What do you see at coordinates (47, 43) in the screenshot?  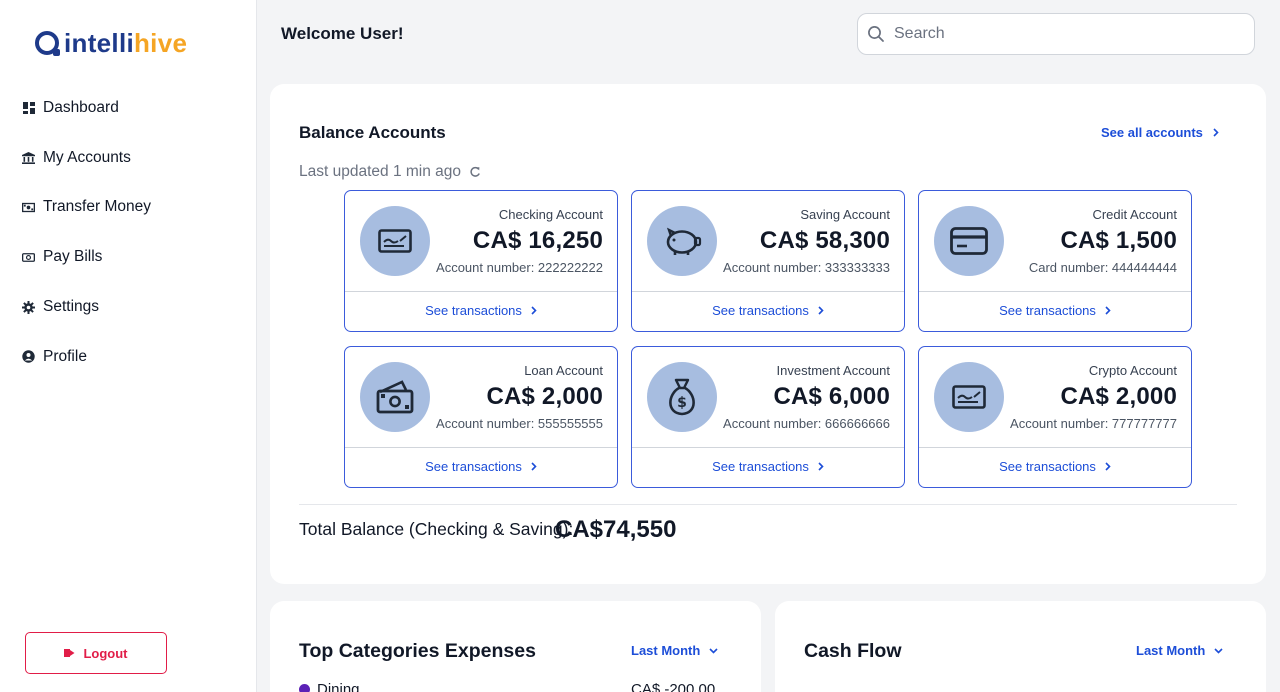 I see `logo-mark-icon` at bounding box center [47, 43].